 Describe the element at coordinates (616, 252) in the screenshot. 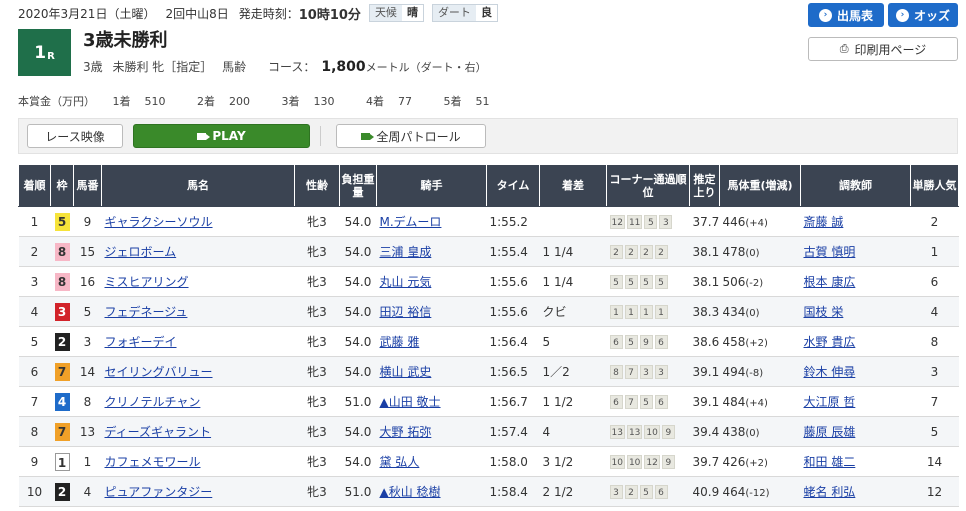

I see `corner-position: 2` at that location.